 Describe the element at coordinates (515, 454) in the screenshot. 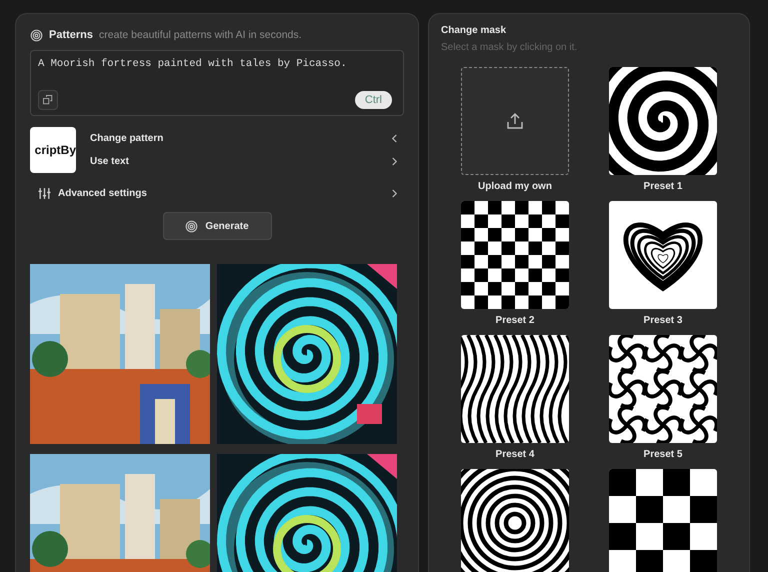

I see `mask-label: Preset 4` at that location.